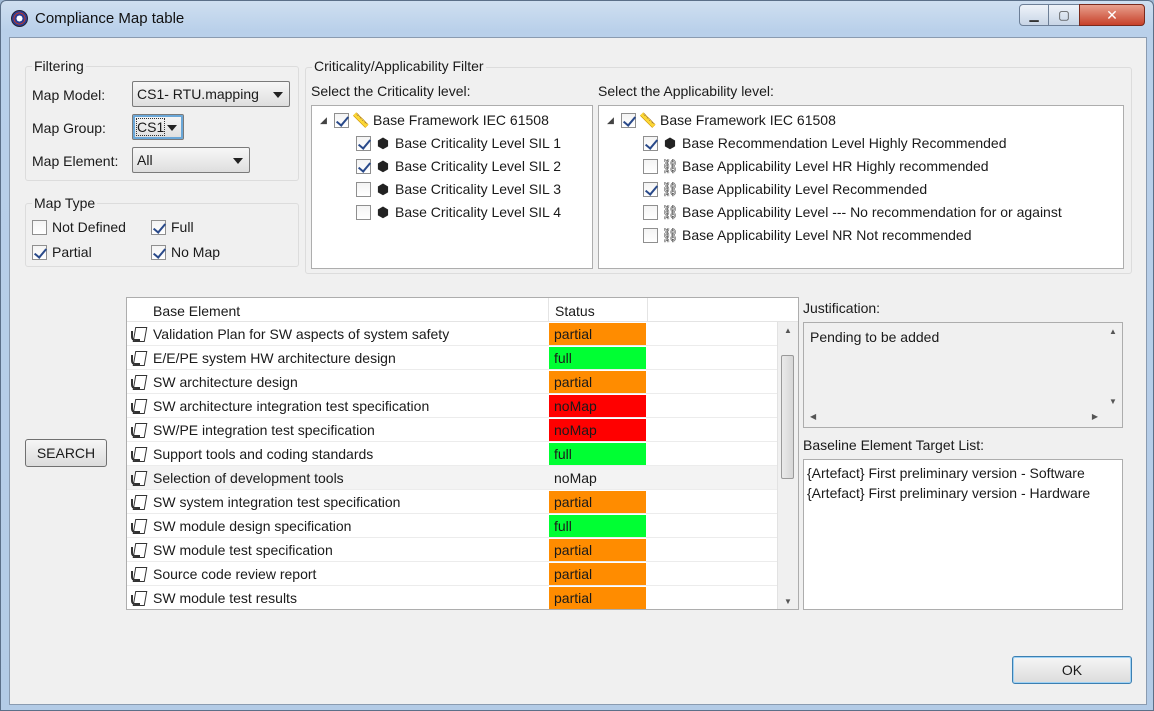 This screenshot has height=711, width=1154. Describe the element at coordinates (963, 375) in the screenshot. I see `justification-textarea: Pending to be added ▲ ▼ ◀ ▶` at that location.